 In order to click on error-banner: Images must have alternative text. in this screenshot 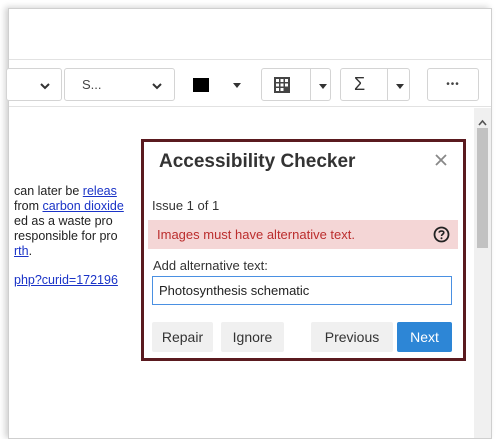, I will do `click(303, 234)`.